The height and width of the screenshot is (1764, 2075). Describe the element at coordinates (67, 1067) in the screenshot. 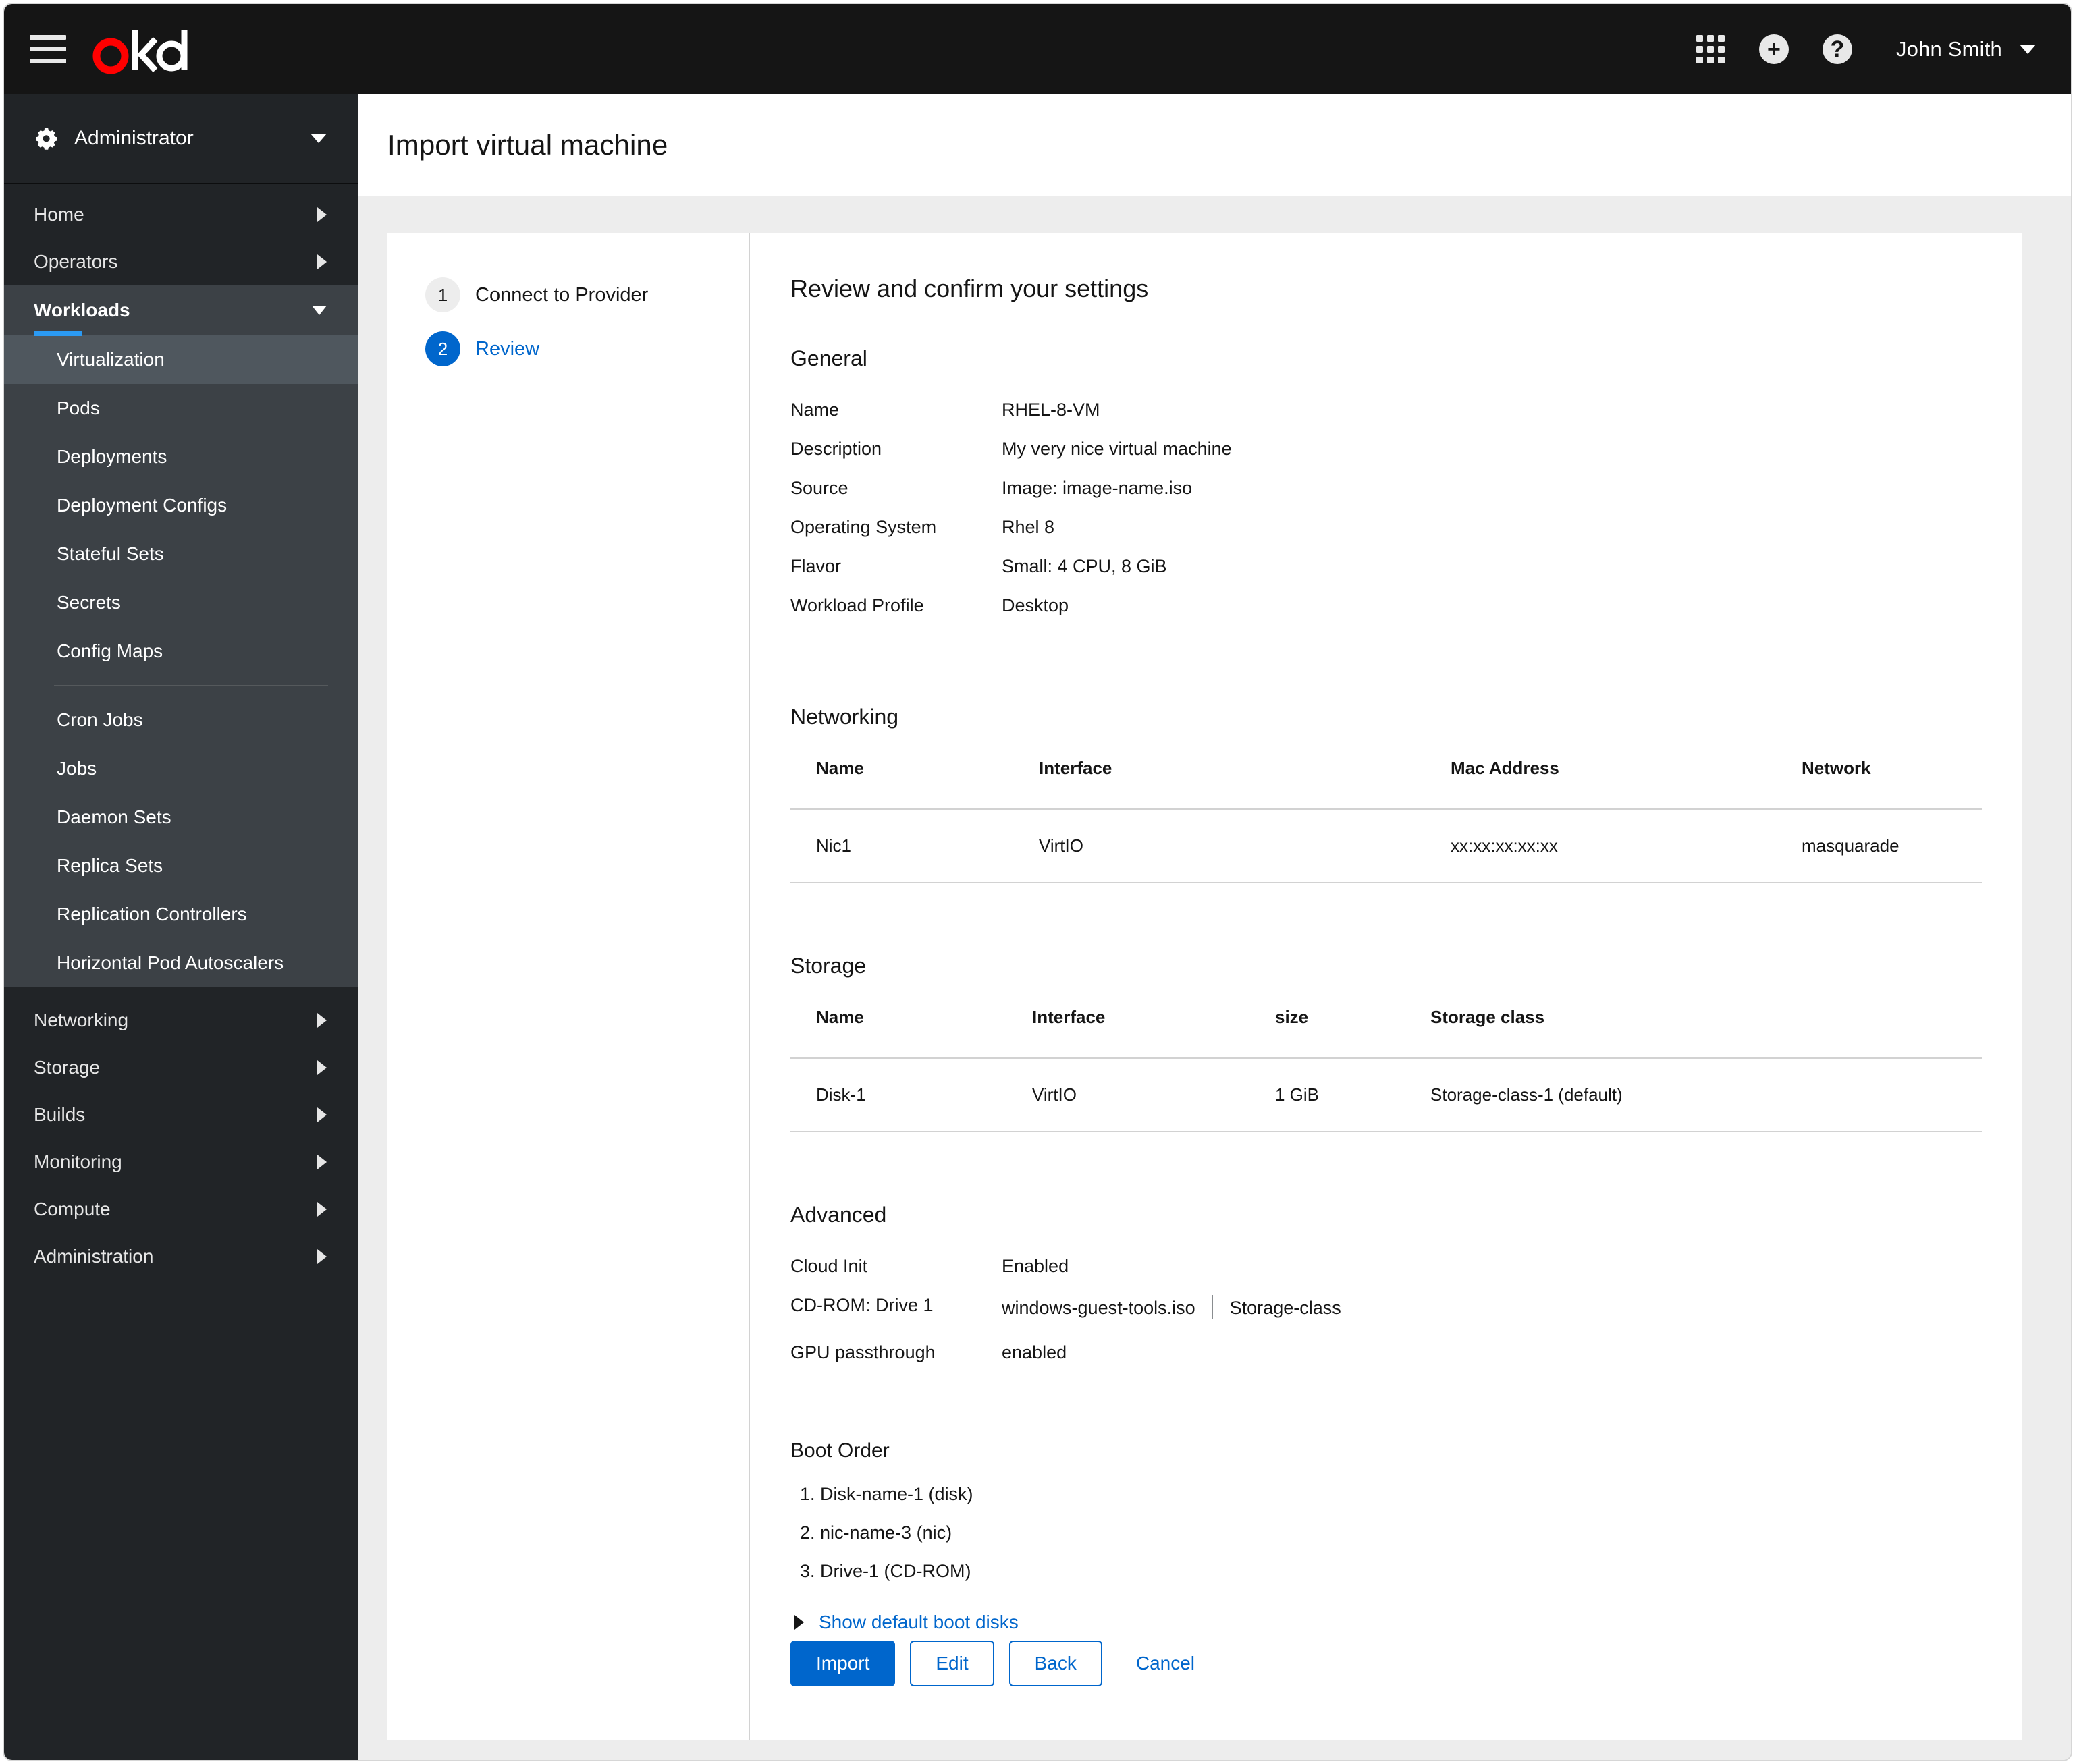

I see `sidebar-item-label: Storage` at that location.